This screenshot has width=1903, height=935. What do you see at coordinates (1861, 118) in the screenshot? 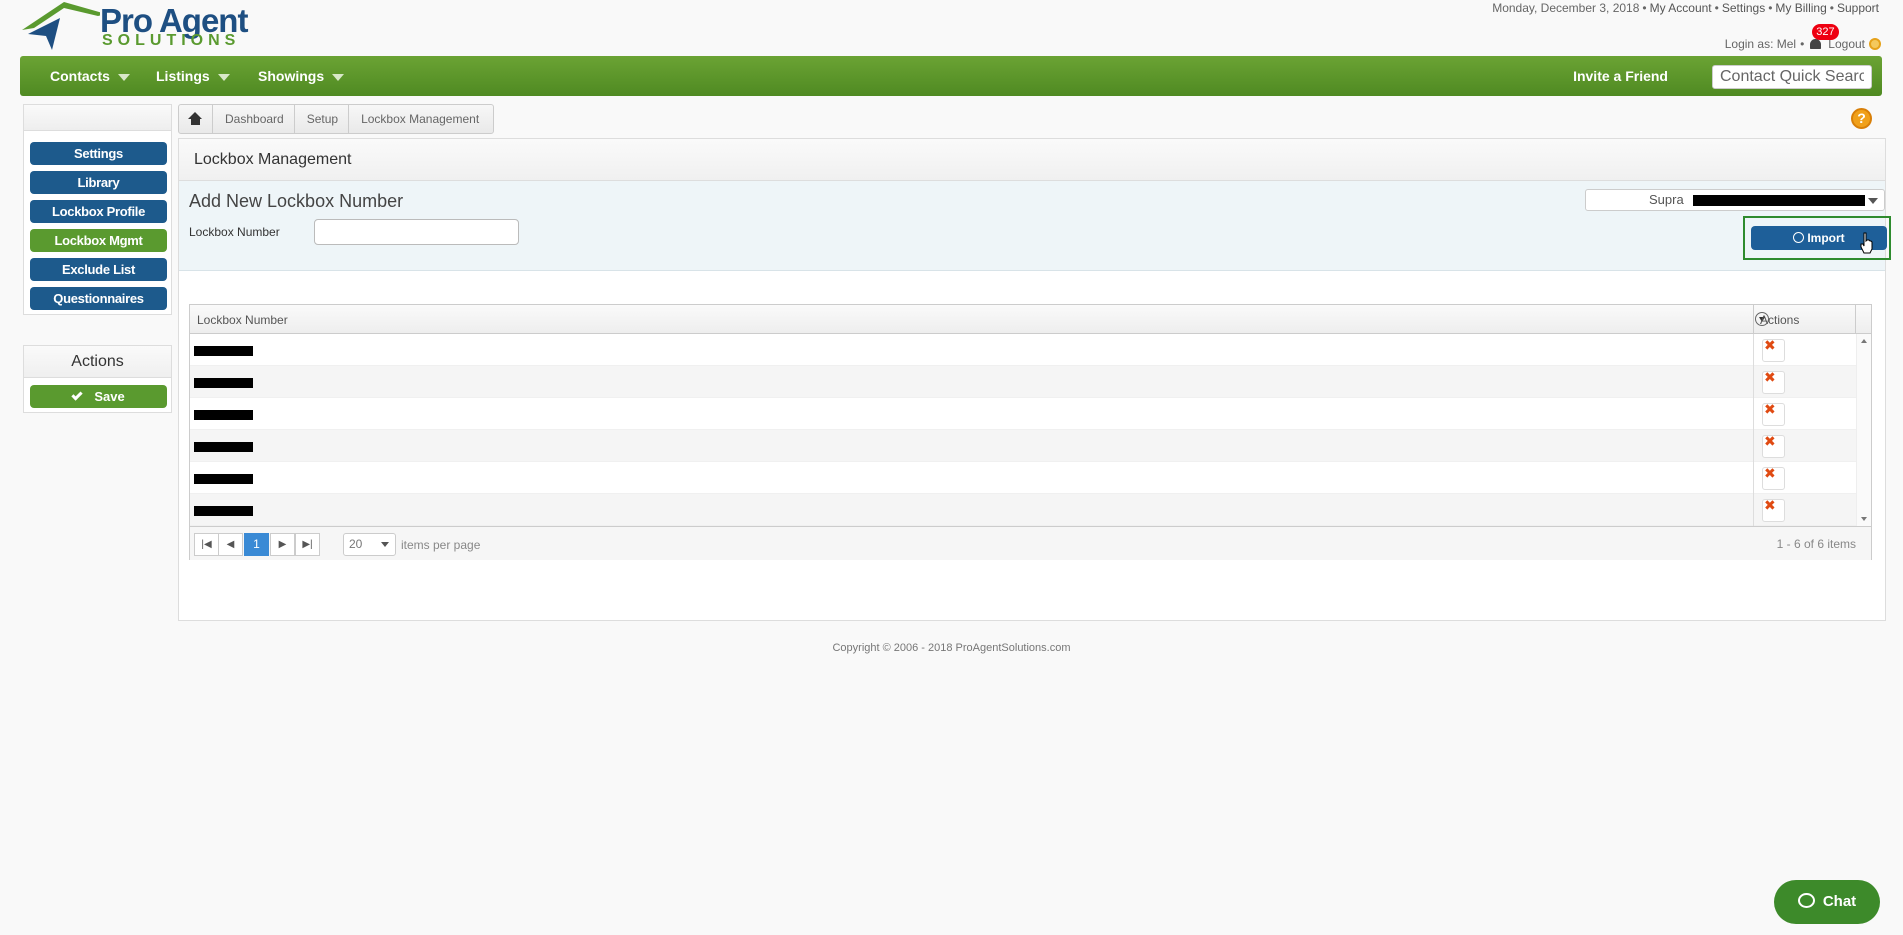
I see `help-icon: ?` at bounding box center [1861, 118].